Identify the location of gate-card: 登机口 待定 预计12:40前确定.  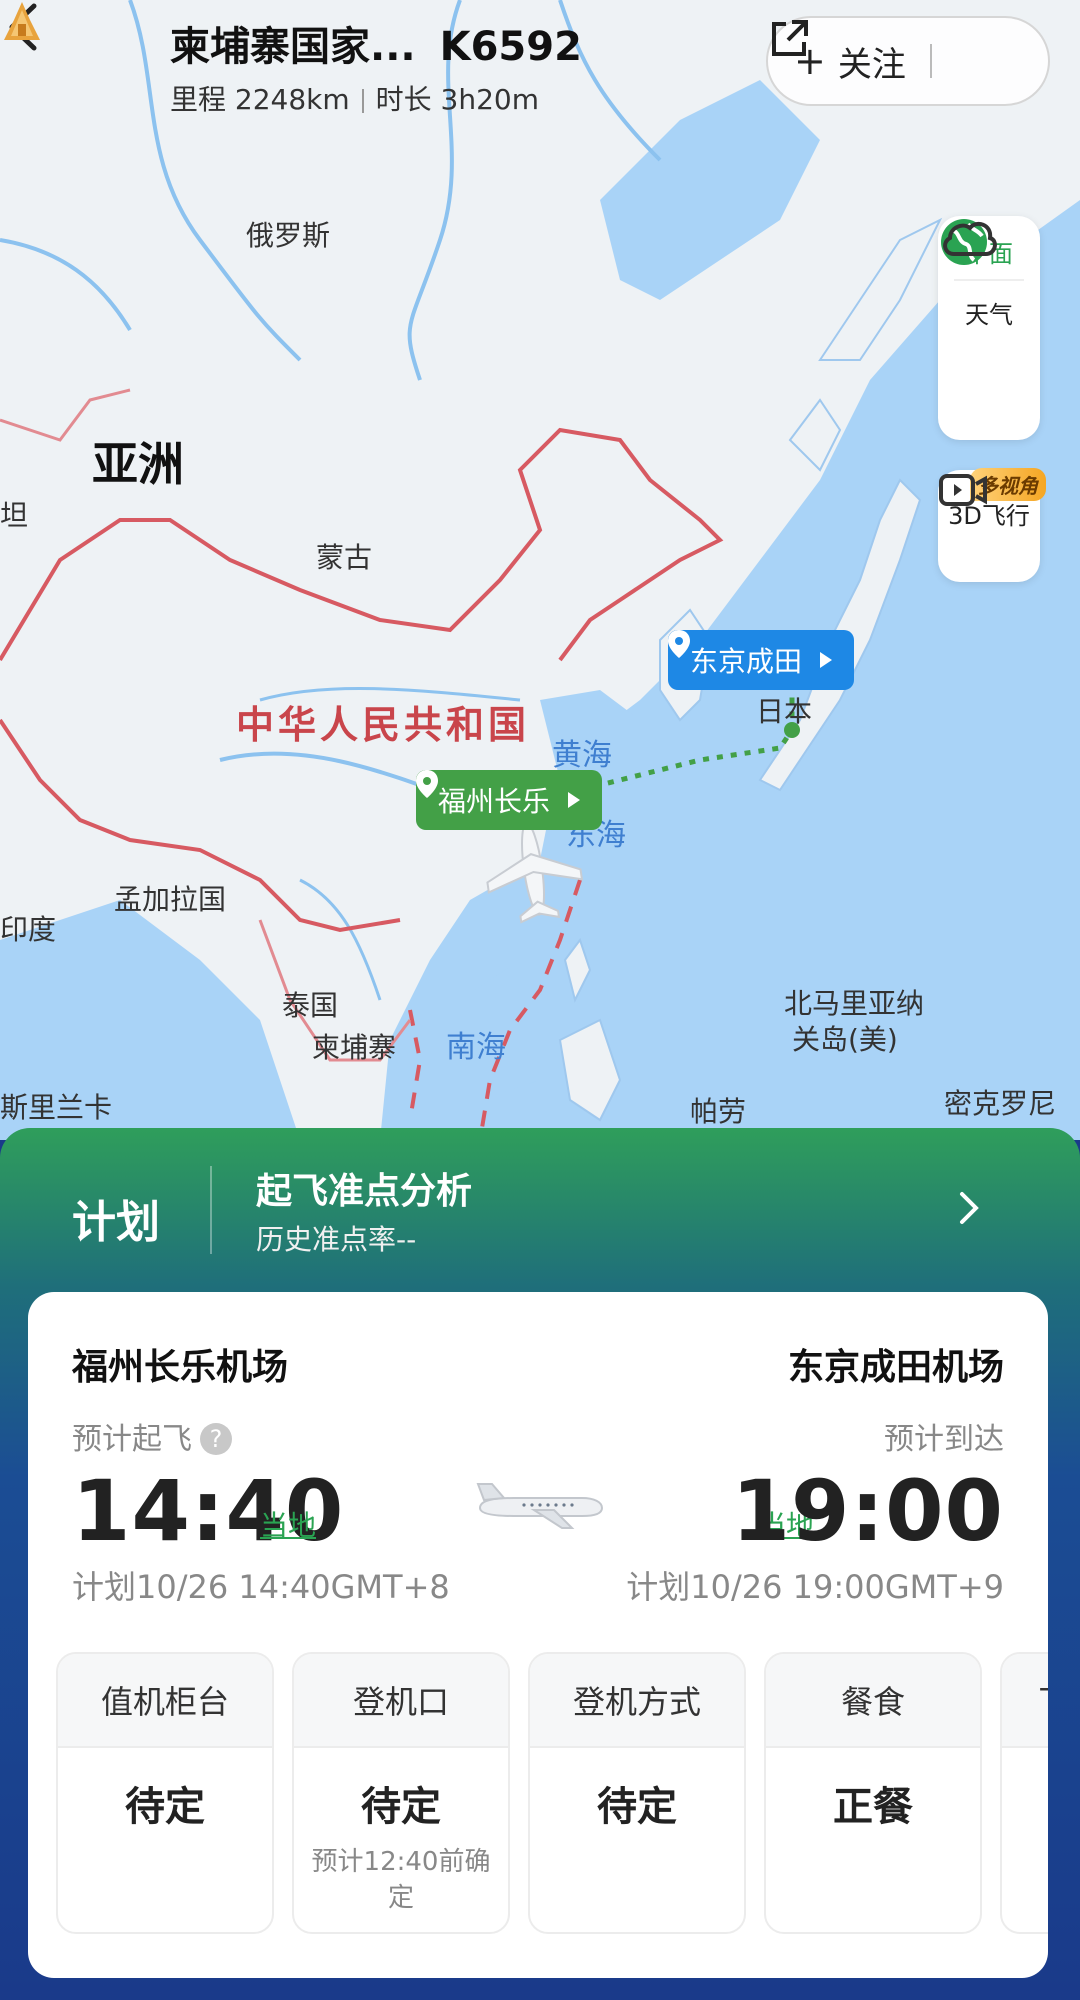
(401, 1793).